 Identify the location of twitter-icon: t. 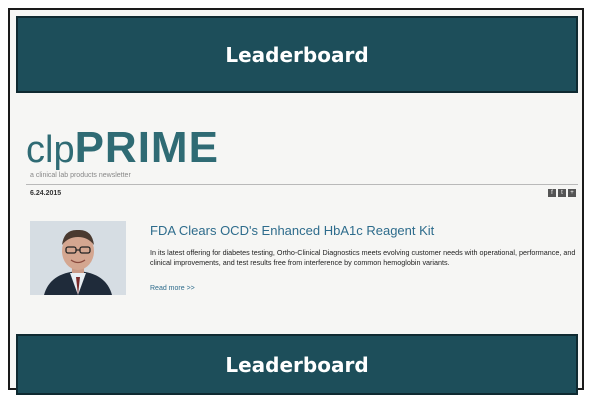
(562, 193).